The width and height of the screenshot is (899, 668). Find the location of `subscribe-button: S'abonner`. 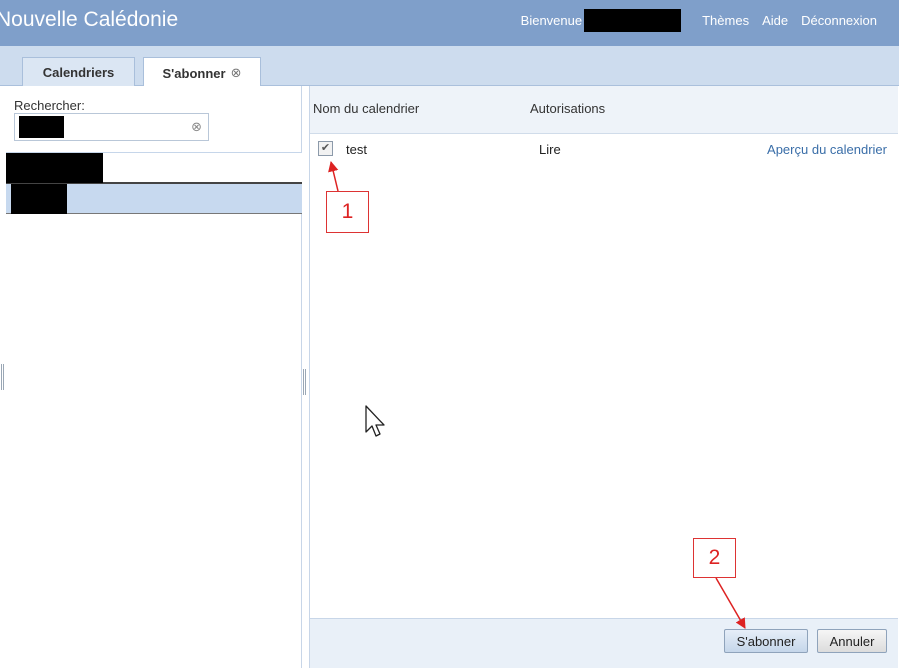

subscribe-button: S'abonner is located at coordinates (766, 641).